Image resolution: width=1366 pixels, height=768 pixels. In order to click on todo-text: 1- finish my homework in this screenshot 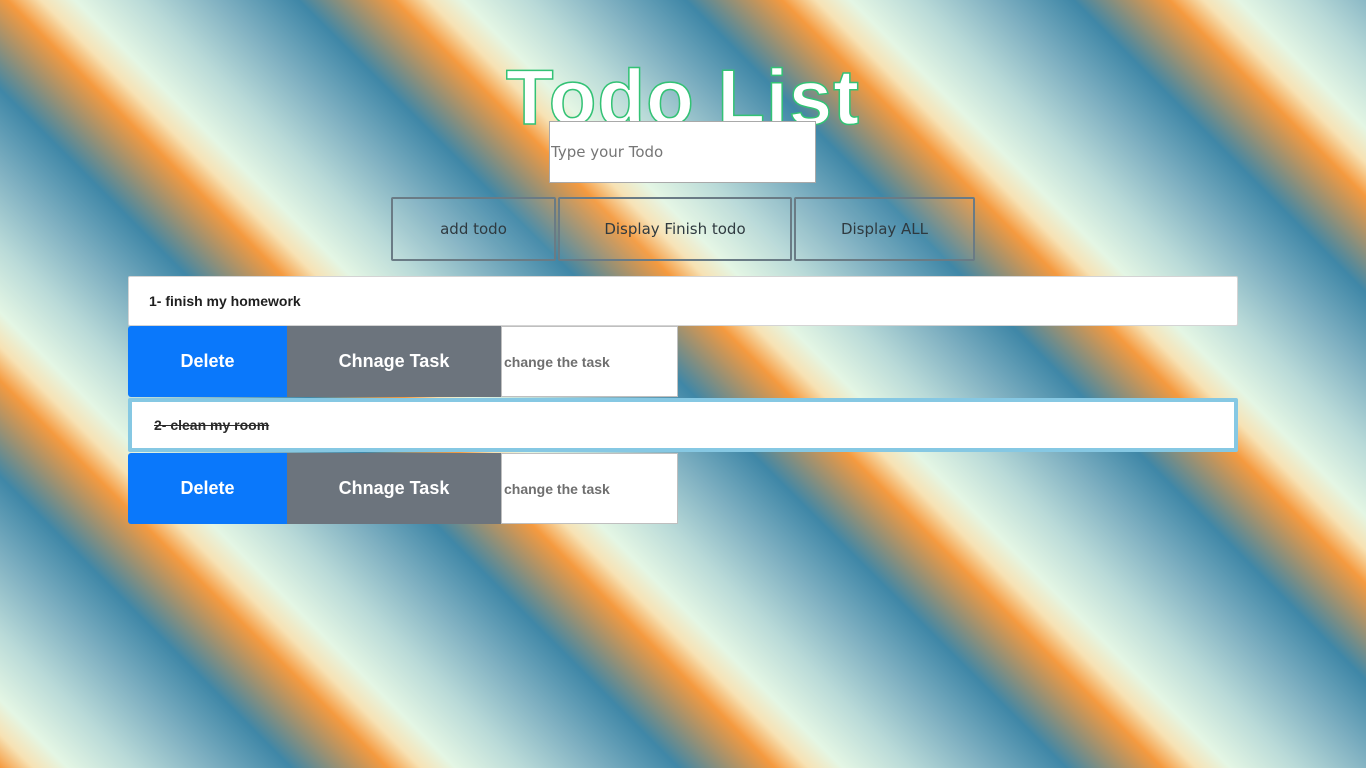, I will do `click(225, 301)`.